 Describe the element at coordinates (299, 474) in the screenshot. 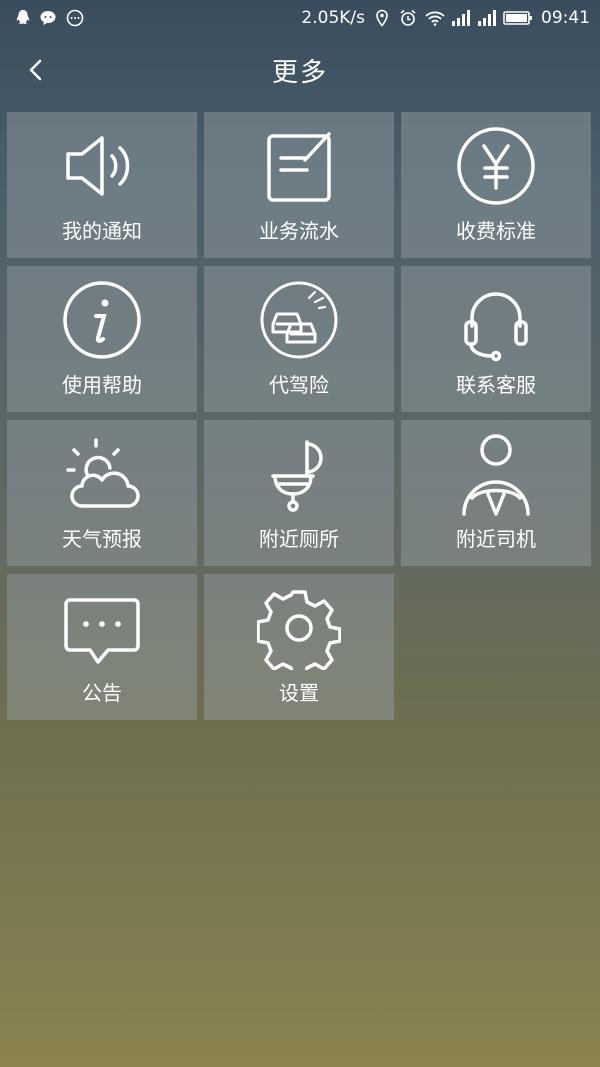

I see `toilet-icon` at that location.